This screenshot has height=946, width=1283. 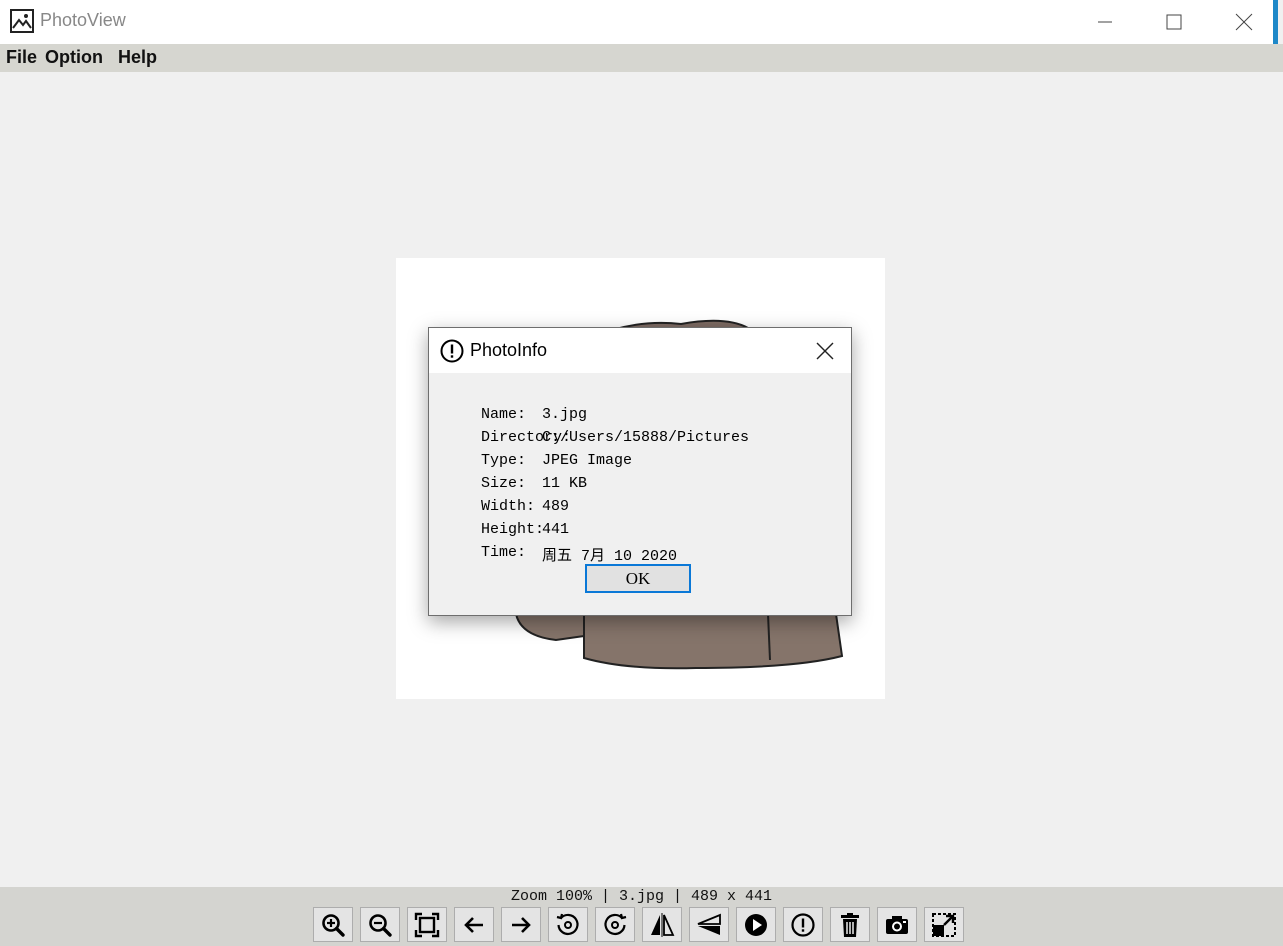 I want to click on rotate-right-button, so click(x=615, y=924).